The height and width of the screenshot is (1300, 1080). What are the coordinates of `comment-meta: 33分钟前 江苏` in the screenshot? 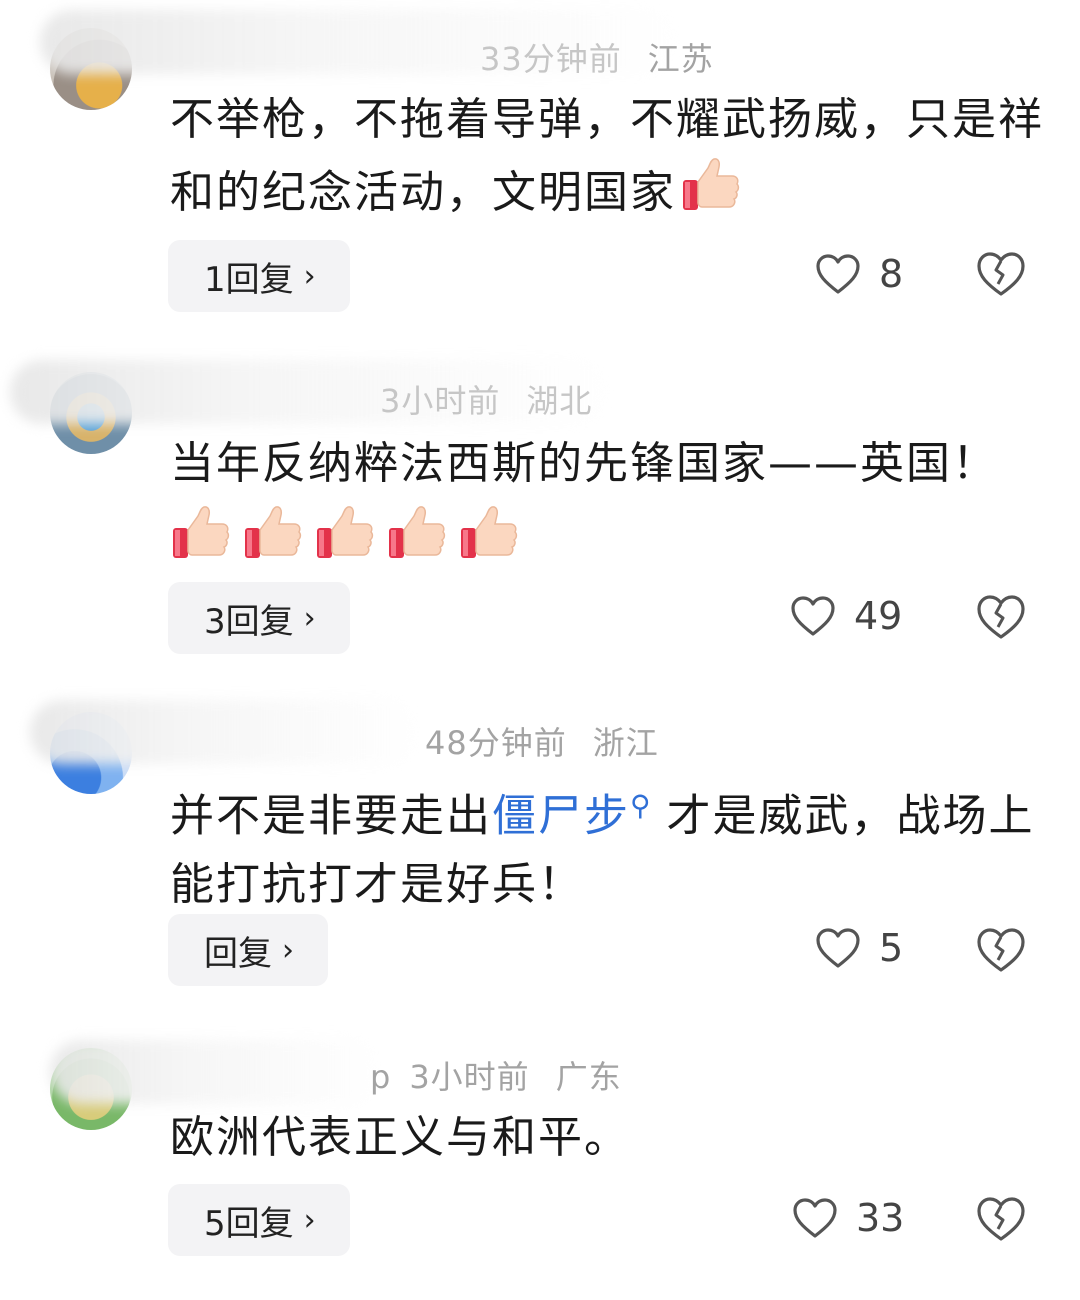 It's located at (610, 57).